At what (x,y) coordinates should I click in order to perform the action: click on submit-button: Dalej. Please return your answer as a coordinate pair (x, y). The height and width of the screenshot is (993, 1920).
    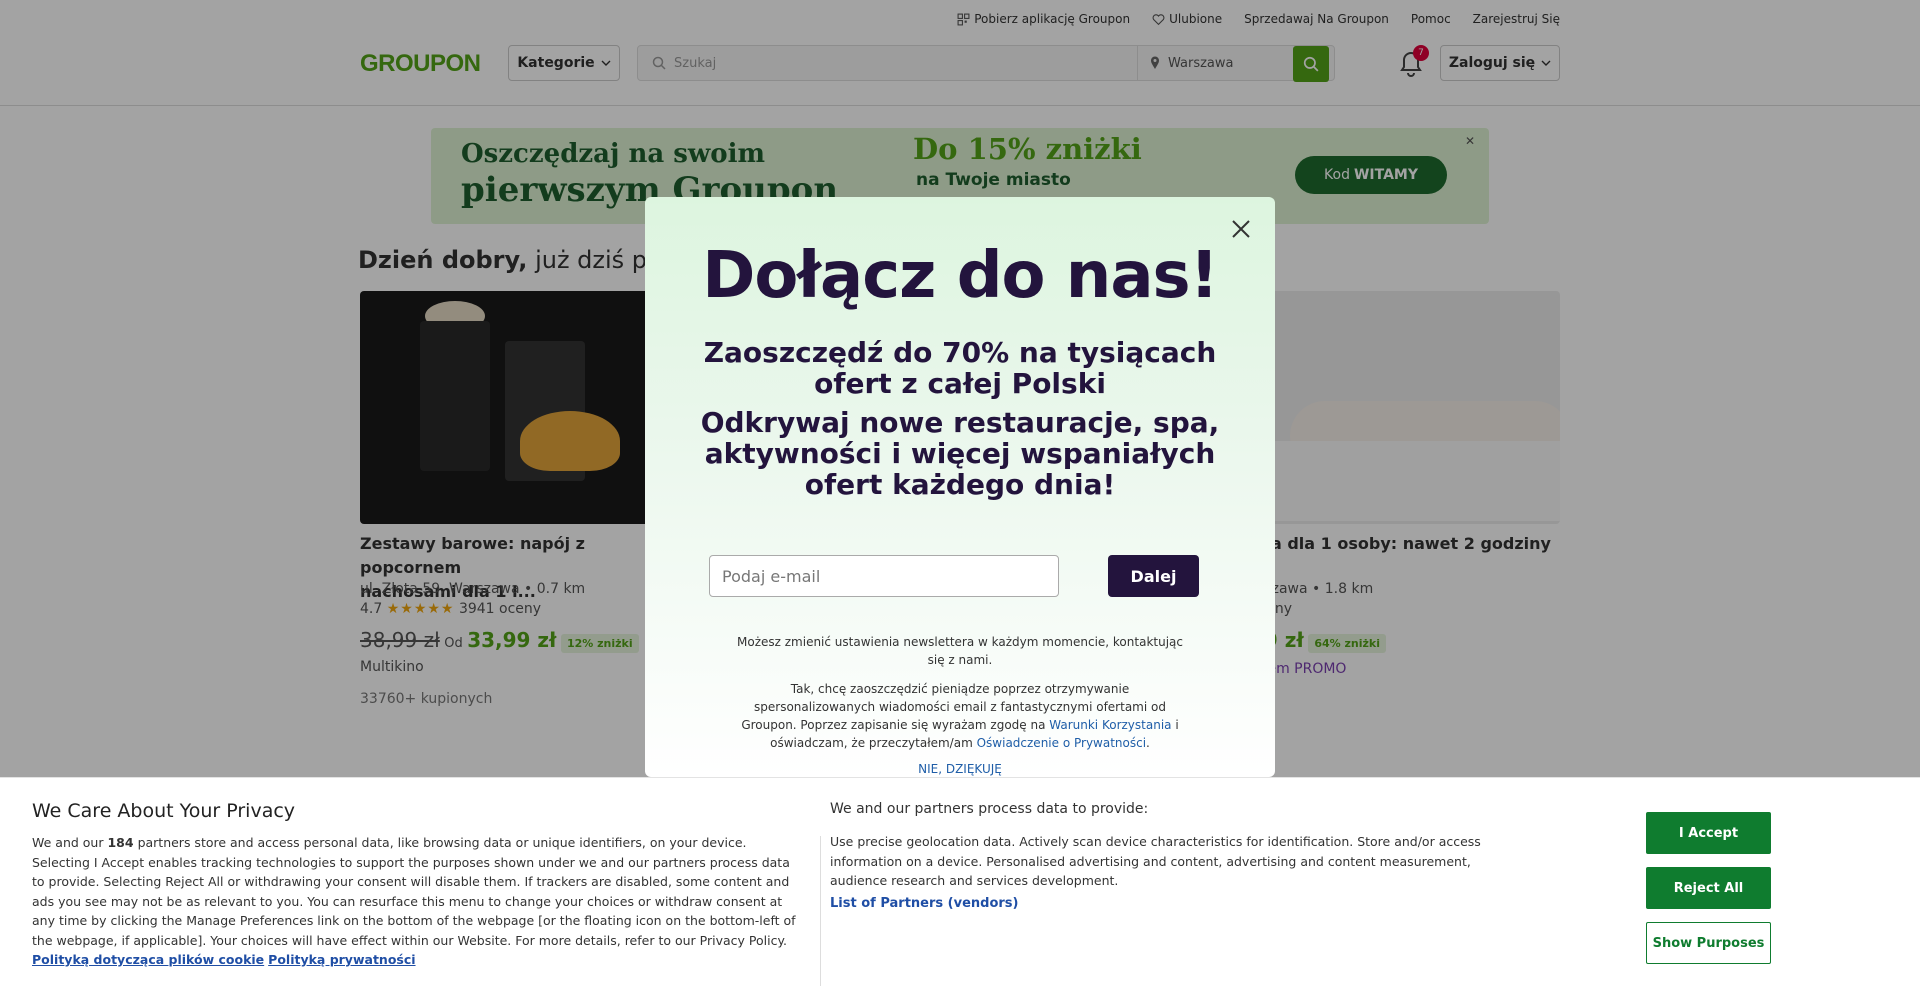
    Looking at the image, I should click on (1153, 576).